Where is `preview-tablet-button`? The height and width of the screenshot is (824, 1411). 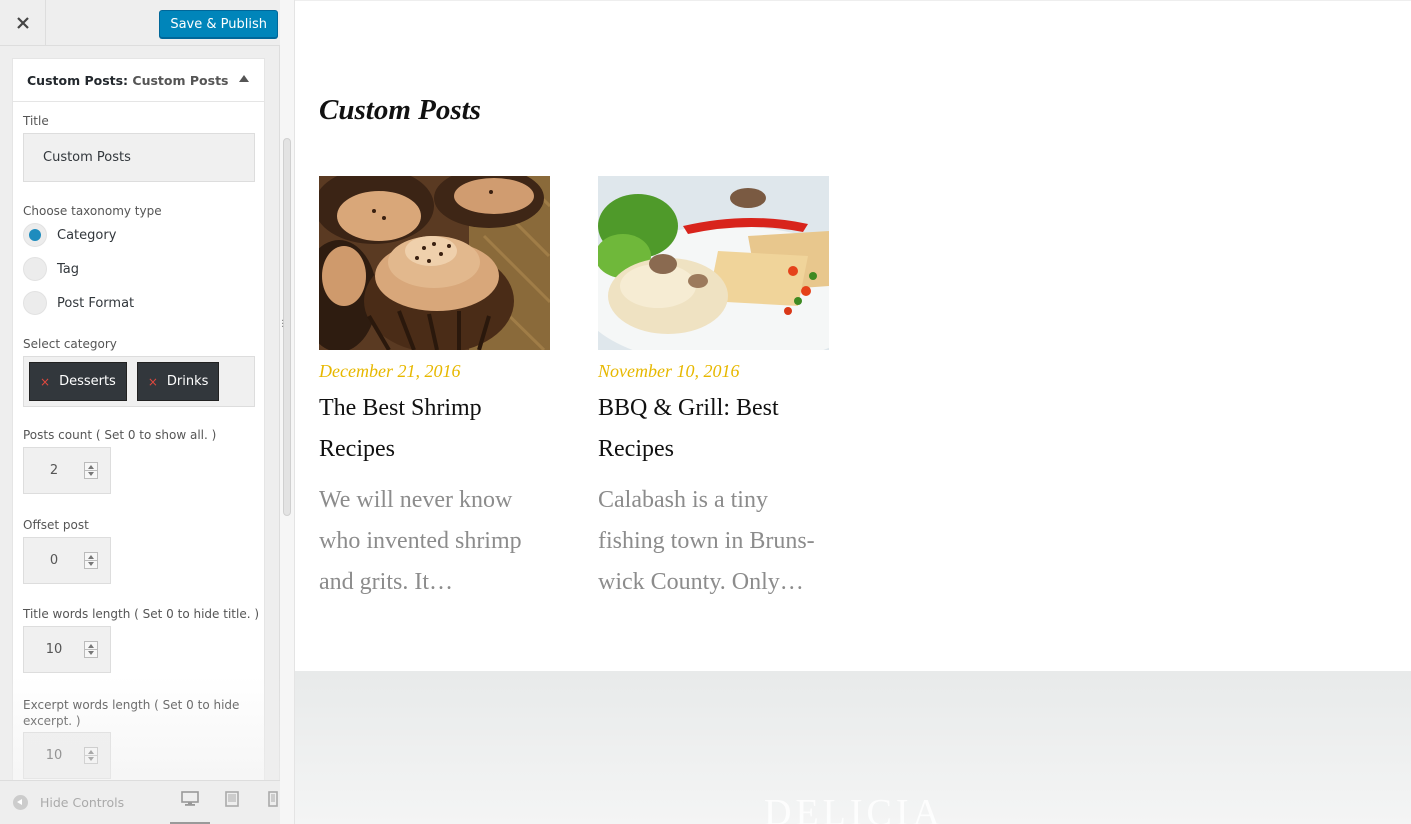 preview-tablet-button is located at coordinates (232, 807).